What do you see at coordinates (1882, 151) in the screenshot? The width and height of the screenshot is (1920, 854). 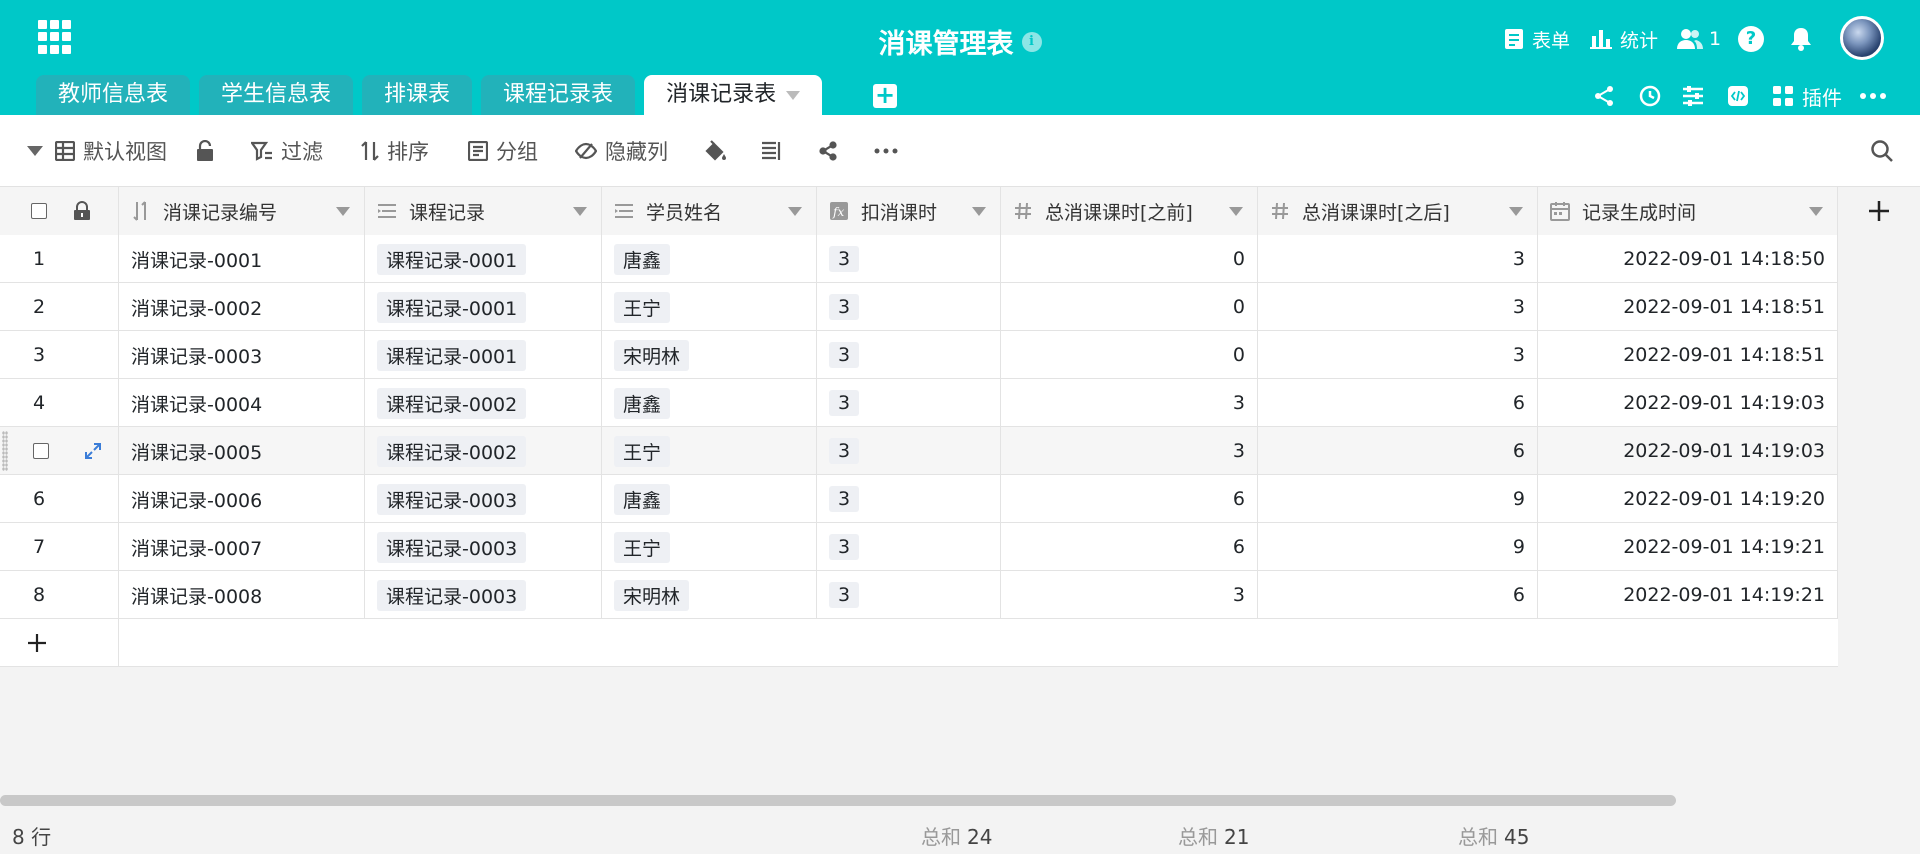 I see `search-button` at bounding box center [1882, 151].